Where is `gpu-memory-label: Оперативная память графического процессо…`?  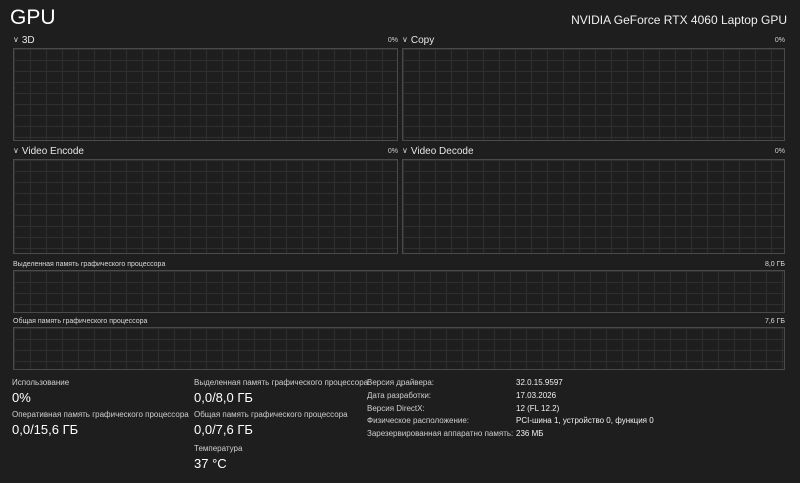
gpu-memory-label: Оперативная память графического процессо… is located at coordinates (100, 414).